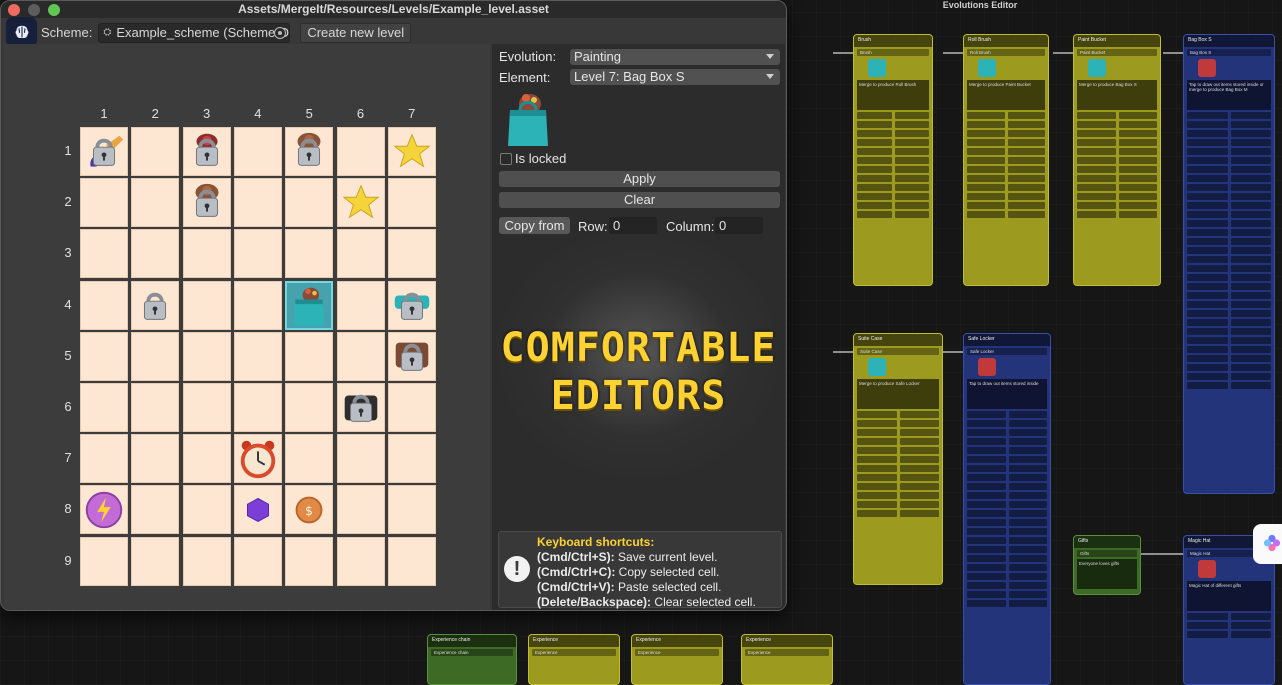 This screenshot has width=1282, height=685. What do you see at coordinates (34, 10) in the screenshot?
I see `minimize-window-button` at bounding box center [34, 10].